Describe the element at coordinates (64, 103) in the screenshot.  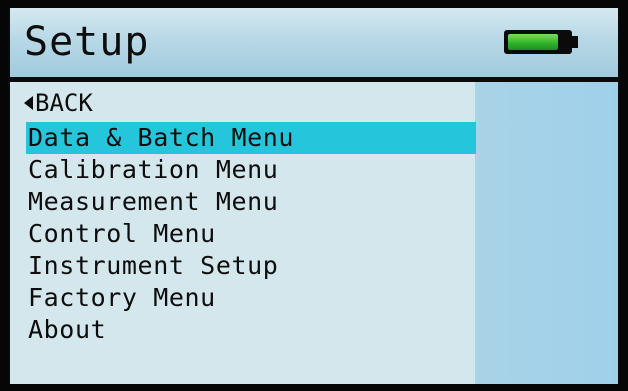
I see `back-label: BACK` at that location.